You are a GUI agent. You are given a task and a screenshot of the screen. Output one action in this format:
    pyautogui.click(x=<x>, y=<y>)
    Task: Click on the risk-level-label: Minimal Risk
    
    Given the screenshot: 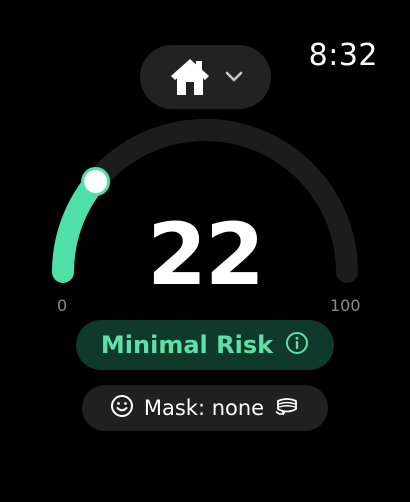 What is the action you would take?
    pyautogui.click(x=187, y=345)
    